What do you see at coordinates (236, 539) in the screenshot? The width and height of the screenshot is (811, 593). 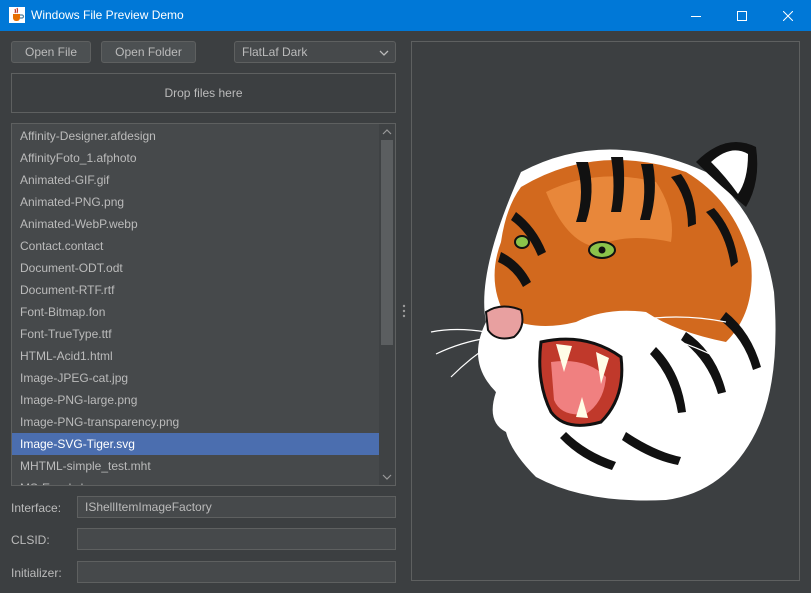 I see `clsid-field` at bounding box center [236, 539].